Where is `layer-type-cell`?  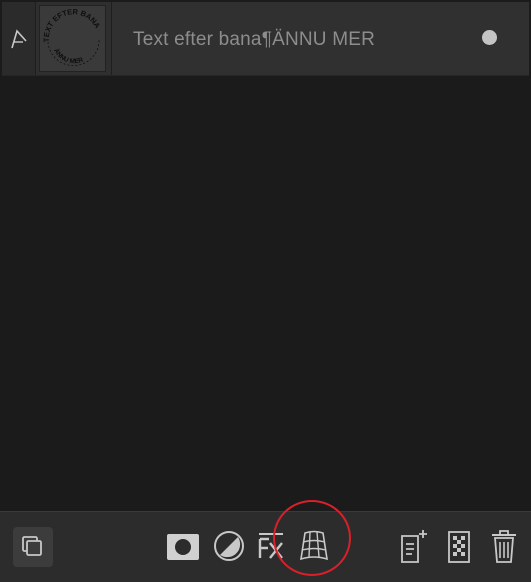 layer-type-cell is located at coordinates (19, 38).